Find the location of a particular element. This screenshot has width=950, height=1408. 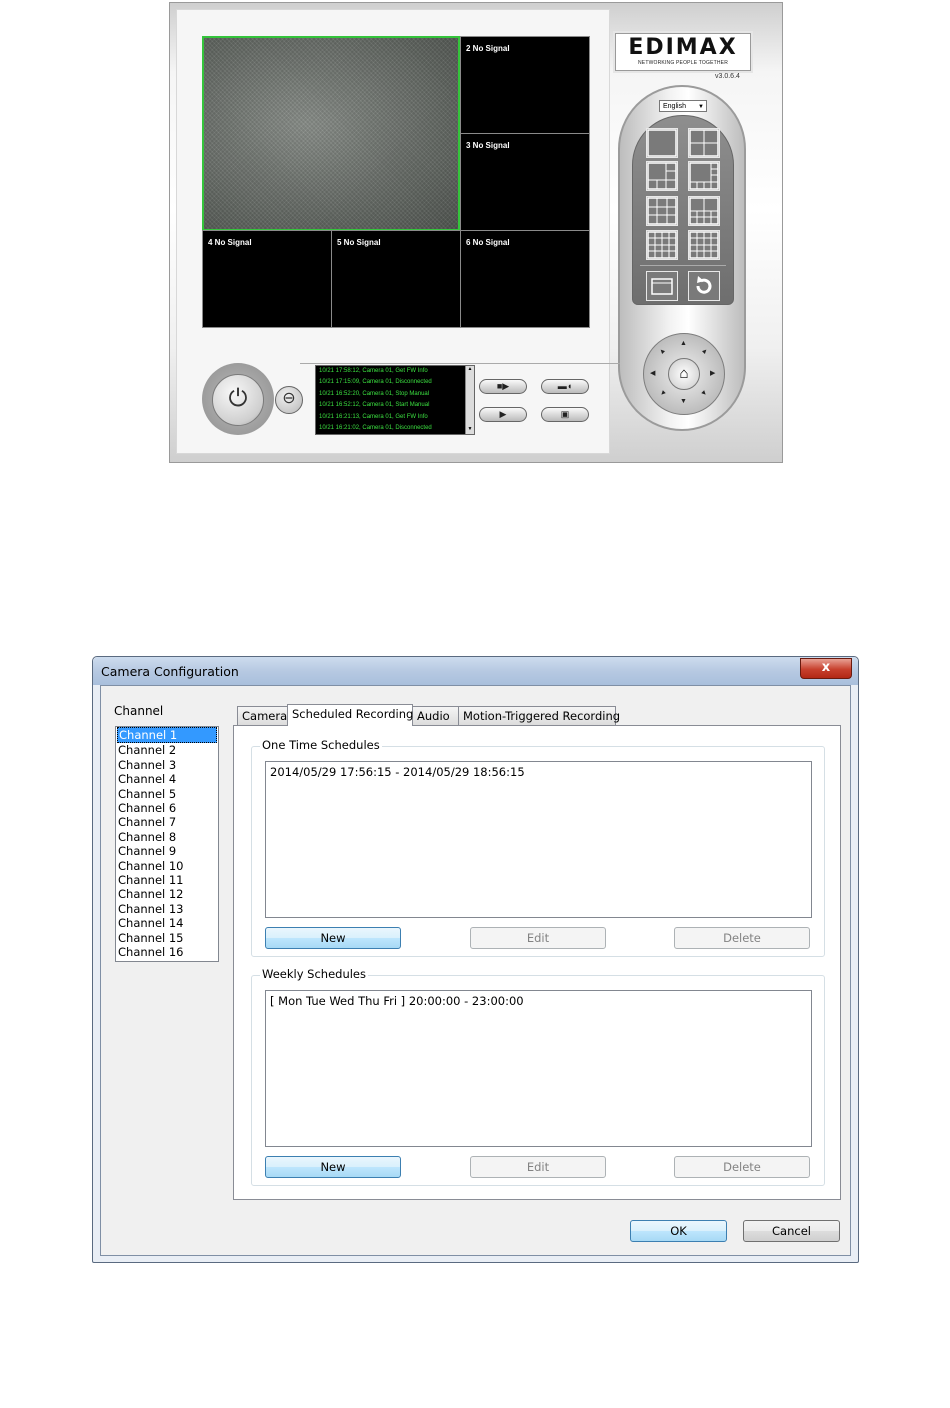

cell-label: 3 No Signal is located at coordinates (488, 145).